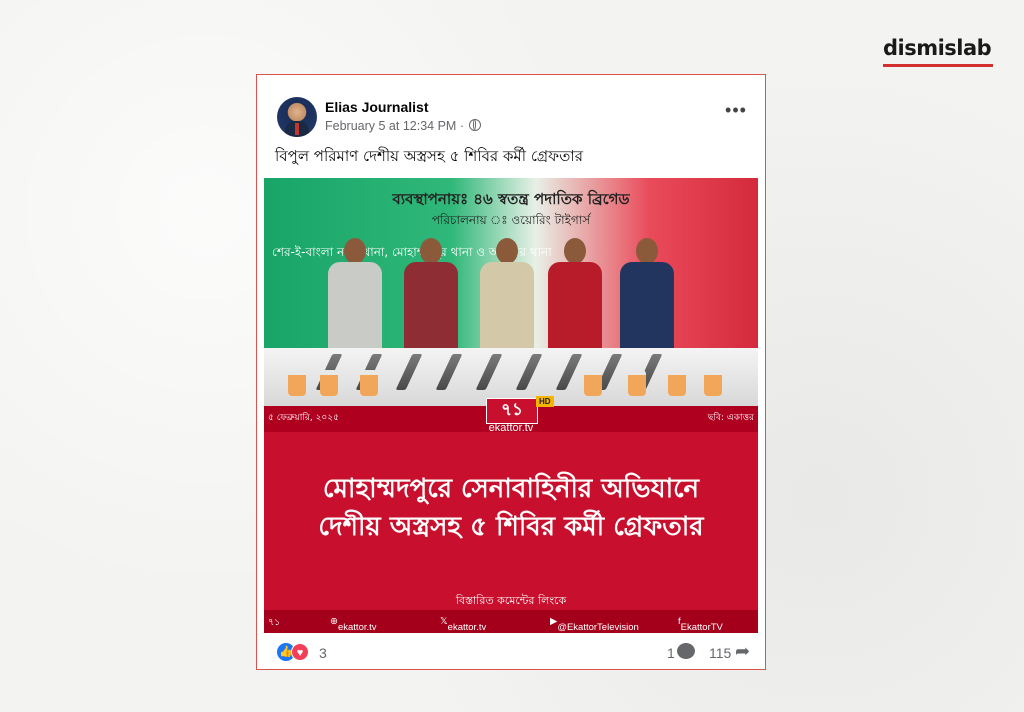 This screenshot has height=712, width=1024. Describe the element at coordinates (297, 129) in the screenshot. I see `avatar-tie` at that location.